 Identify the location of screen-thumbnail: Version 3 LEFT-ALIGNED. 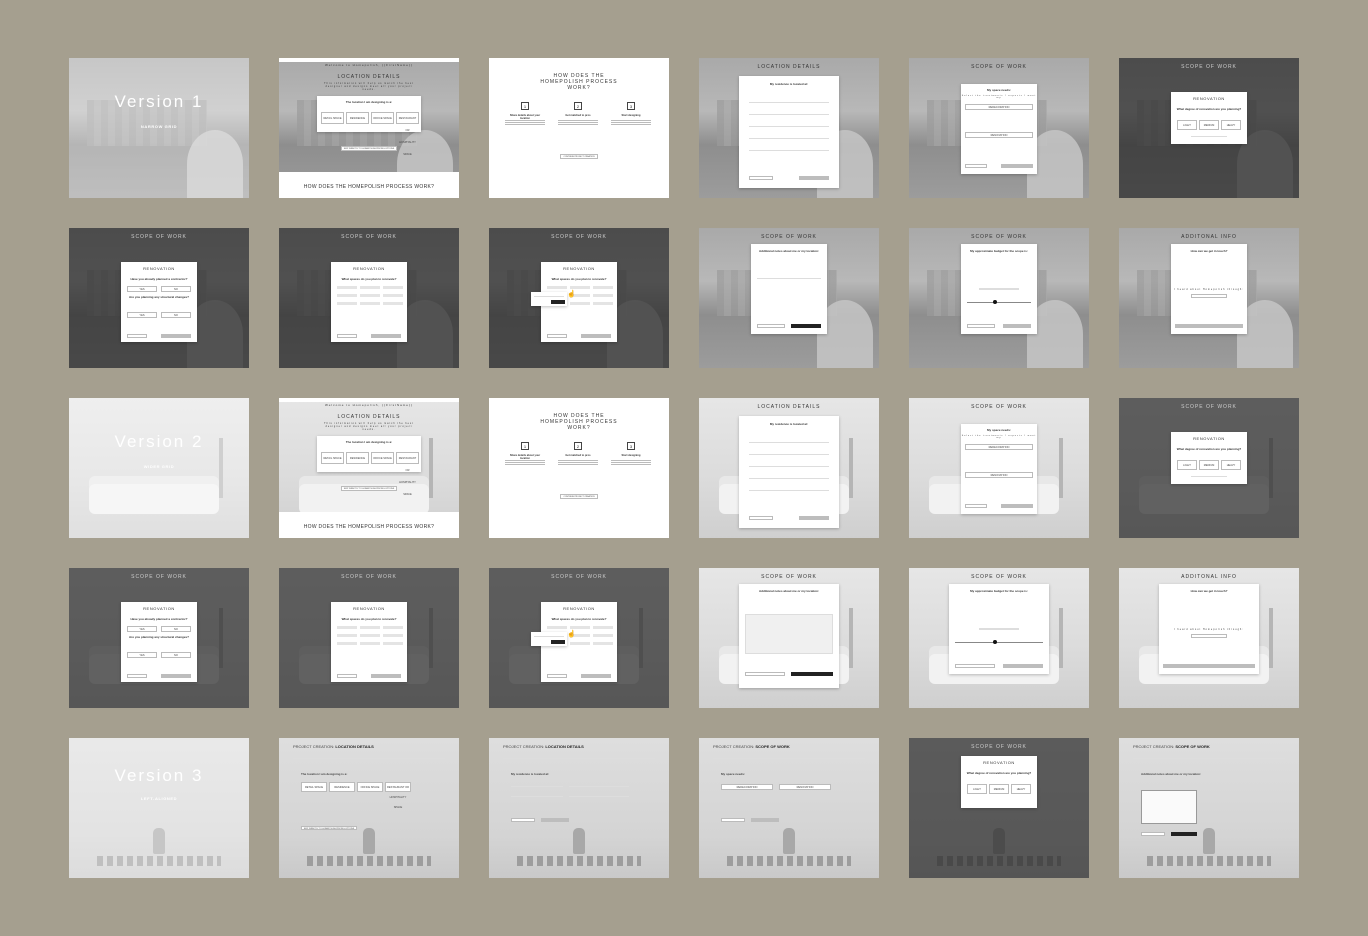
(159, 808).